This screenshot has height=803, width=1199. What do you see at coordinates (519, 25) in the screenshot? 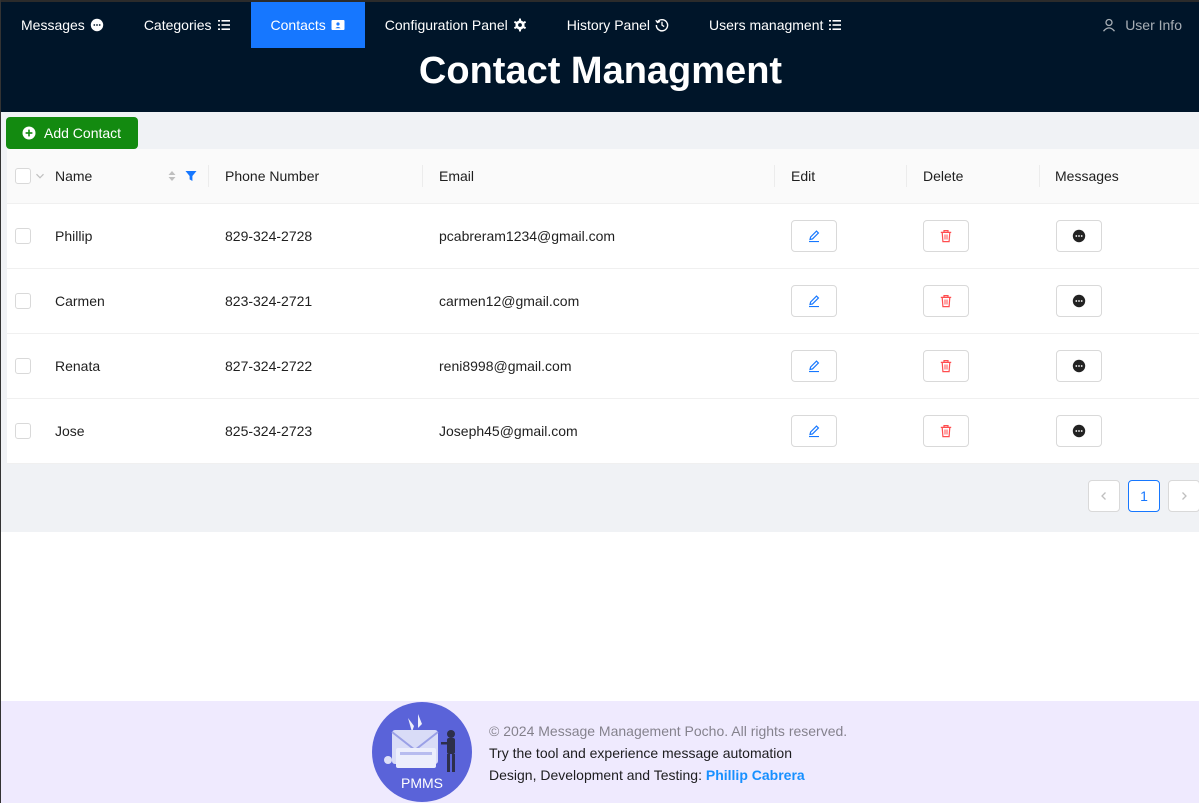
I see `gear-icon` at bounding box center [519, 25].